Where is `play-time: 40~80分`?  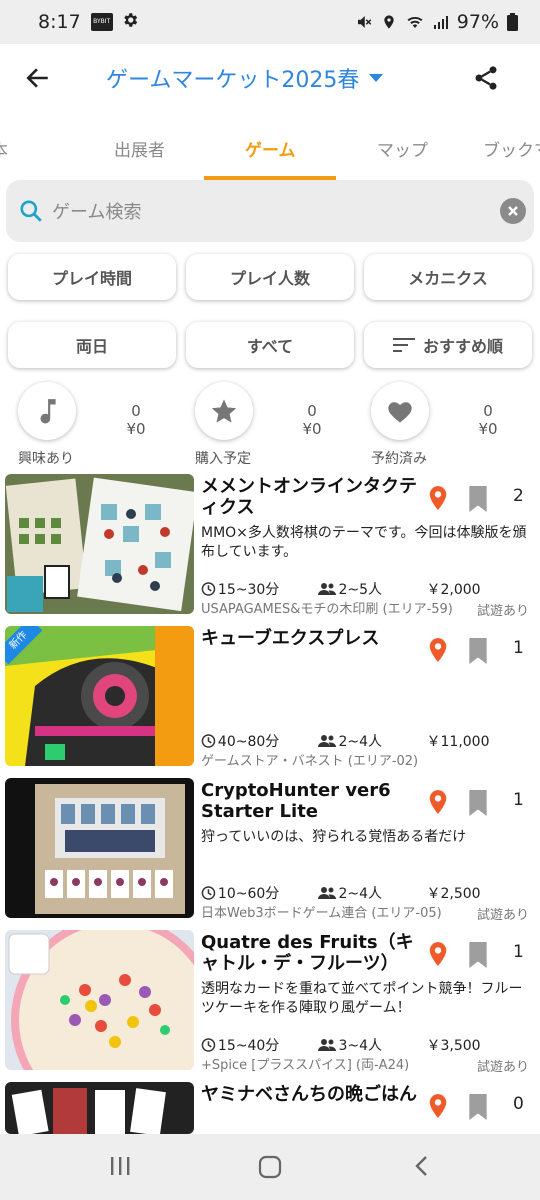
play-time: 40~80分 is located at coordinates (248, 742).